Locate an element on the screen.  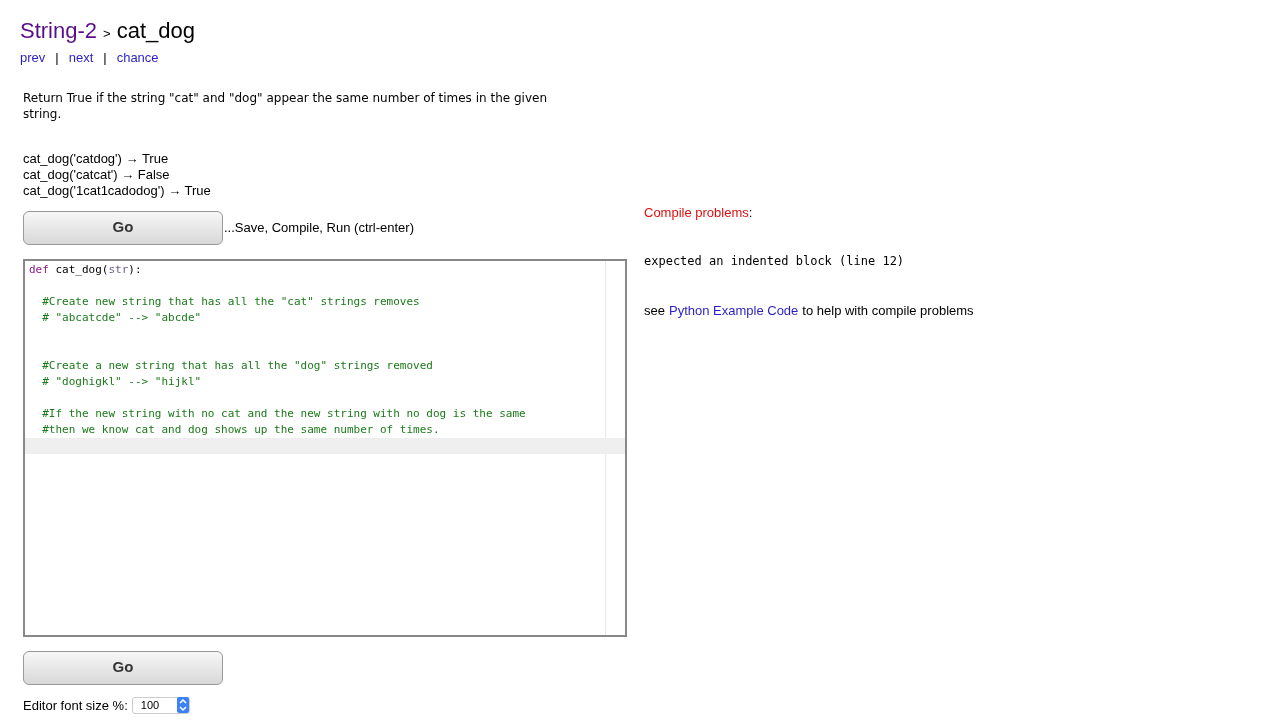
nav-link: next is located at coordinates (81, 58).